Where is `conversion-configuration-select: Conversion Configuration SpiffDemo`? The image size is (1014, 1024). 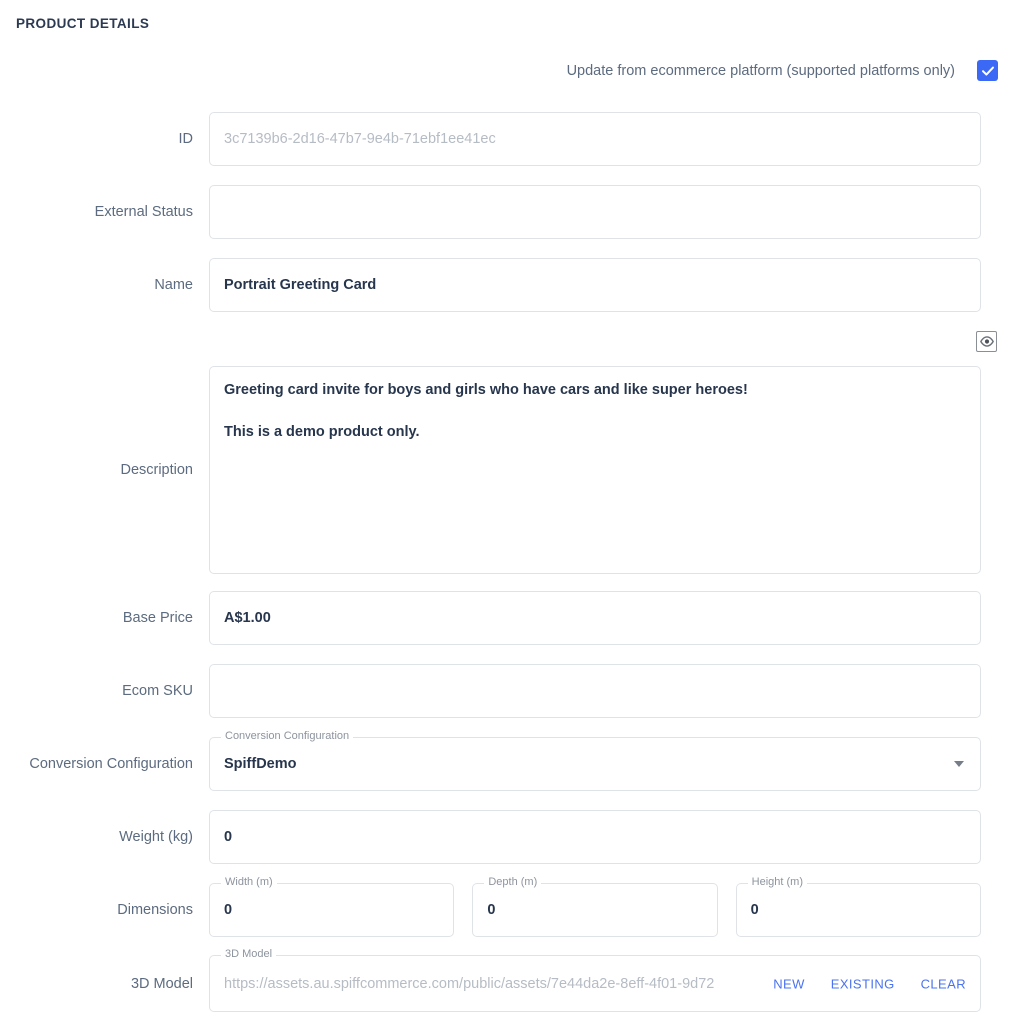
conversion-configuration-select: Conversion Configuration SpiffDemo is located at coordinates (595, 761).